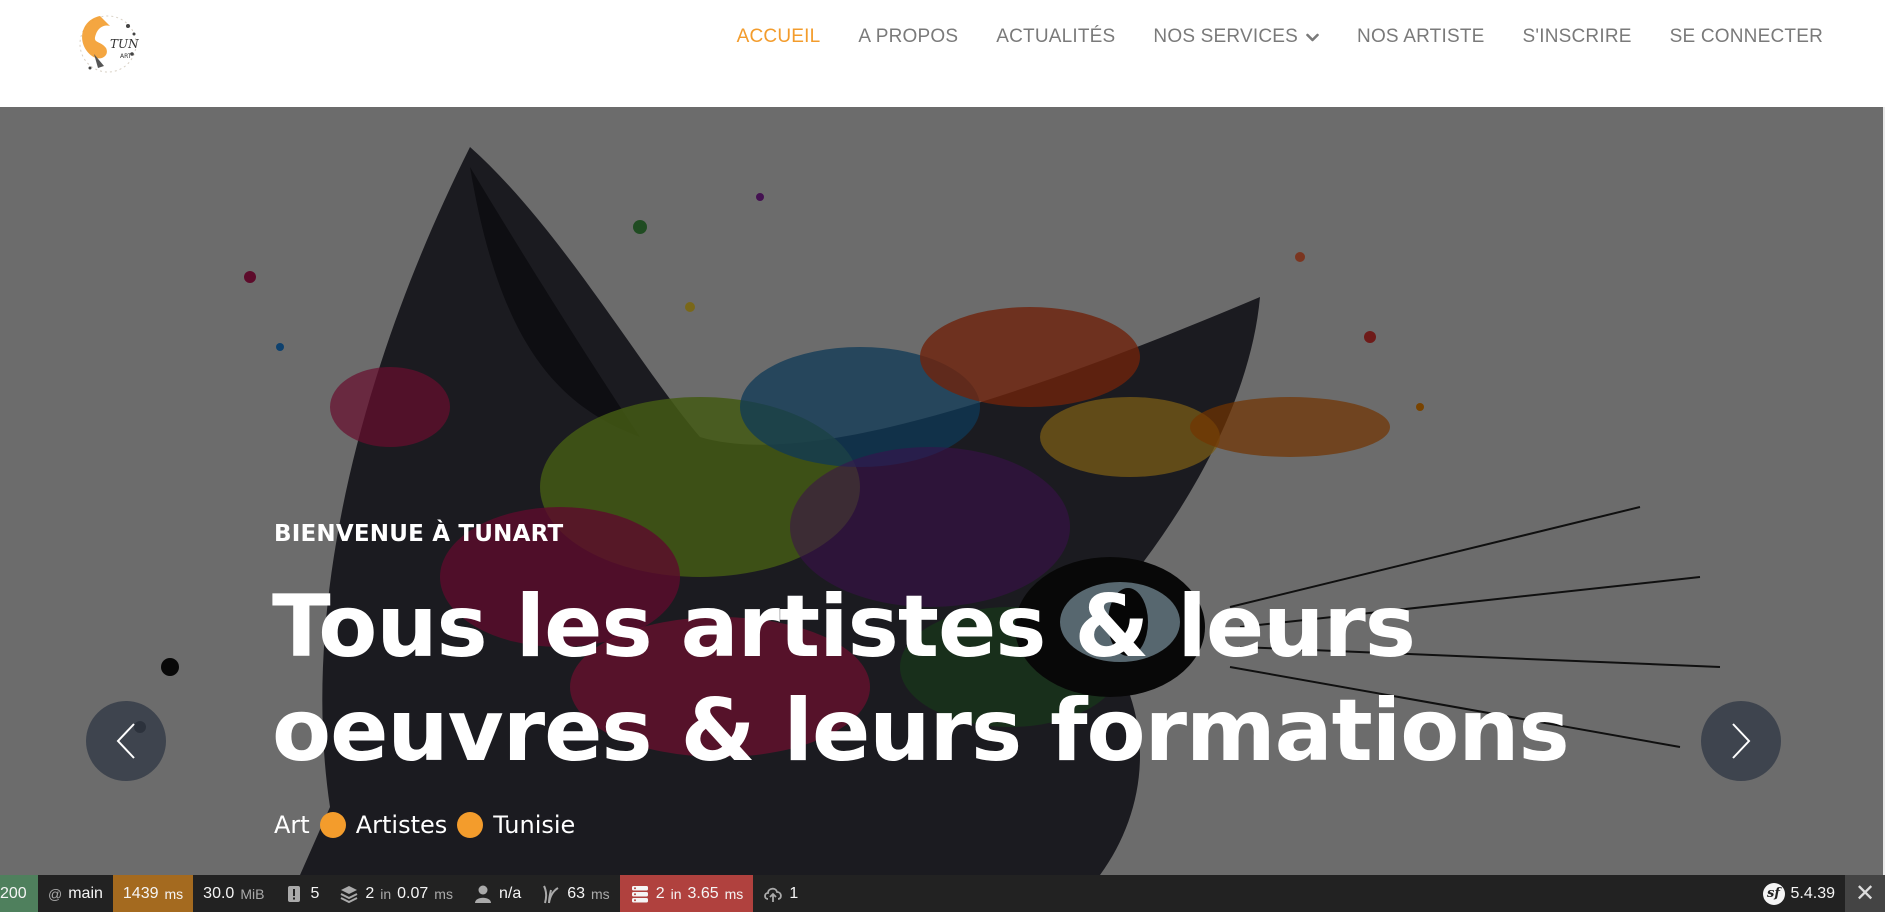 The image size is (1885, 912). What do you see at coordinates (55, 893) in the screenshot?
I see `route-prefix: @` at bounding box center [55, 893].